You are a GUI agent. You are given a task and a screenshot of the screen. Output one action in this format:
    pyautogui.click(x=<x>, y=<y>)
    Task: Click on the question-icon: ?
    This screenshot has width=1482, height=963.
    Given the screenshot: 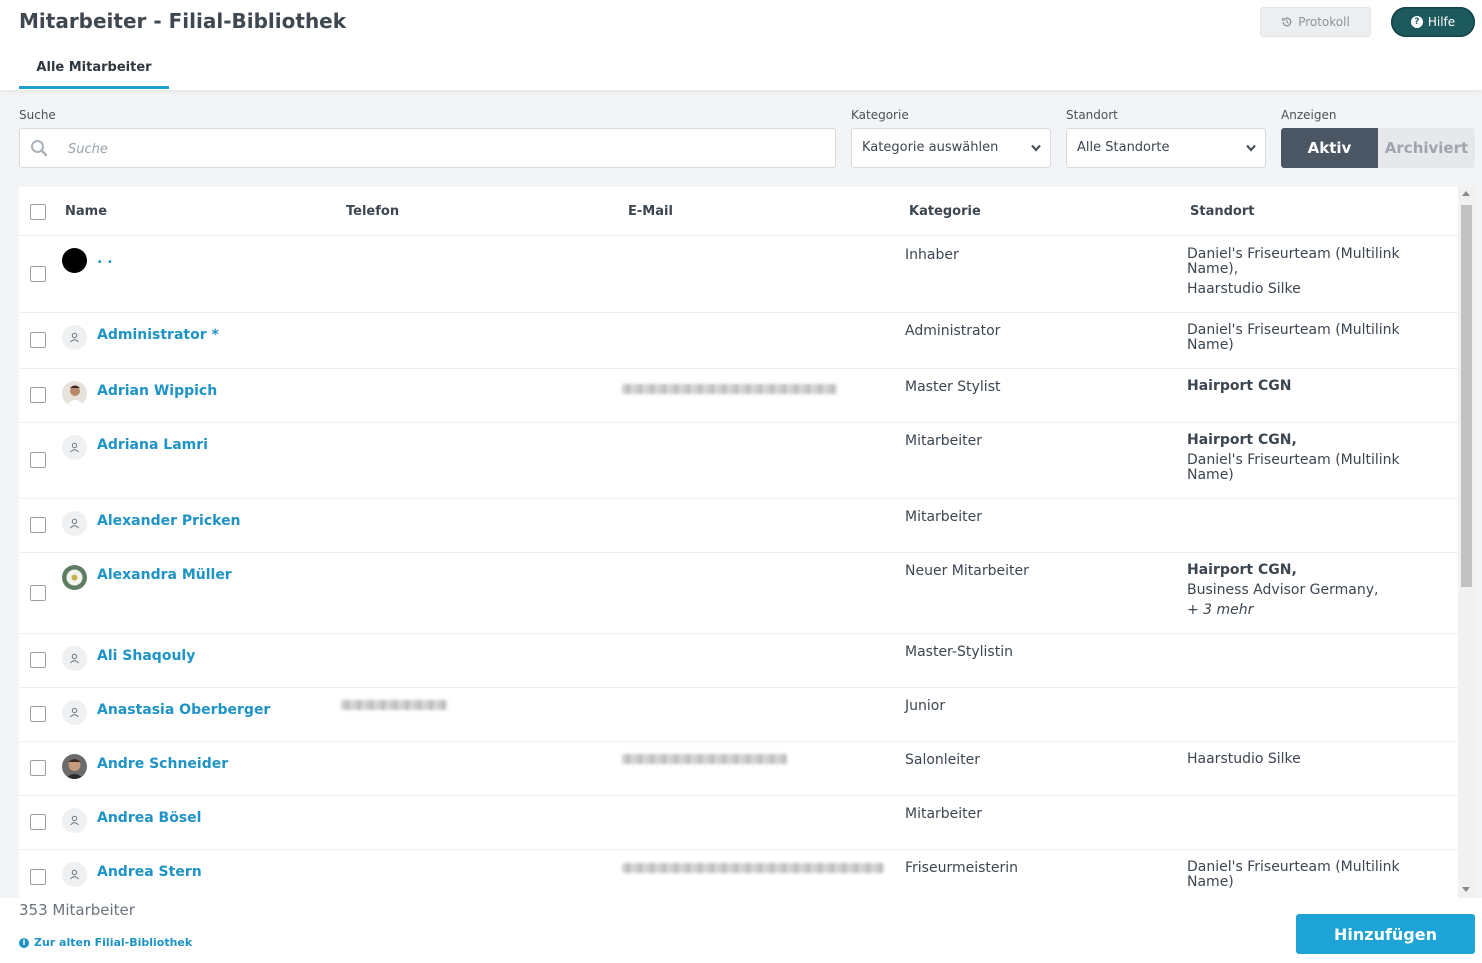 What is the action you would take?
    pyautogui.click(x=1416, y=22)
    